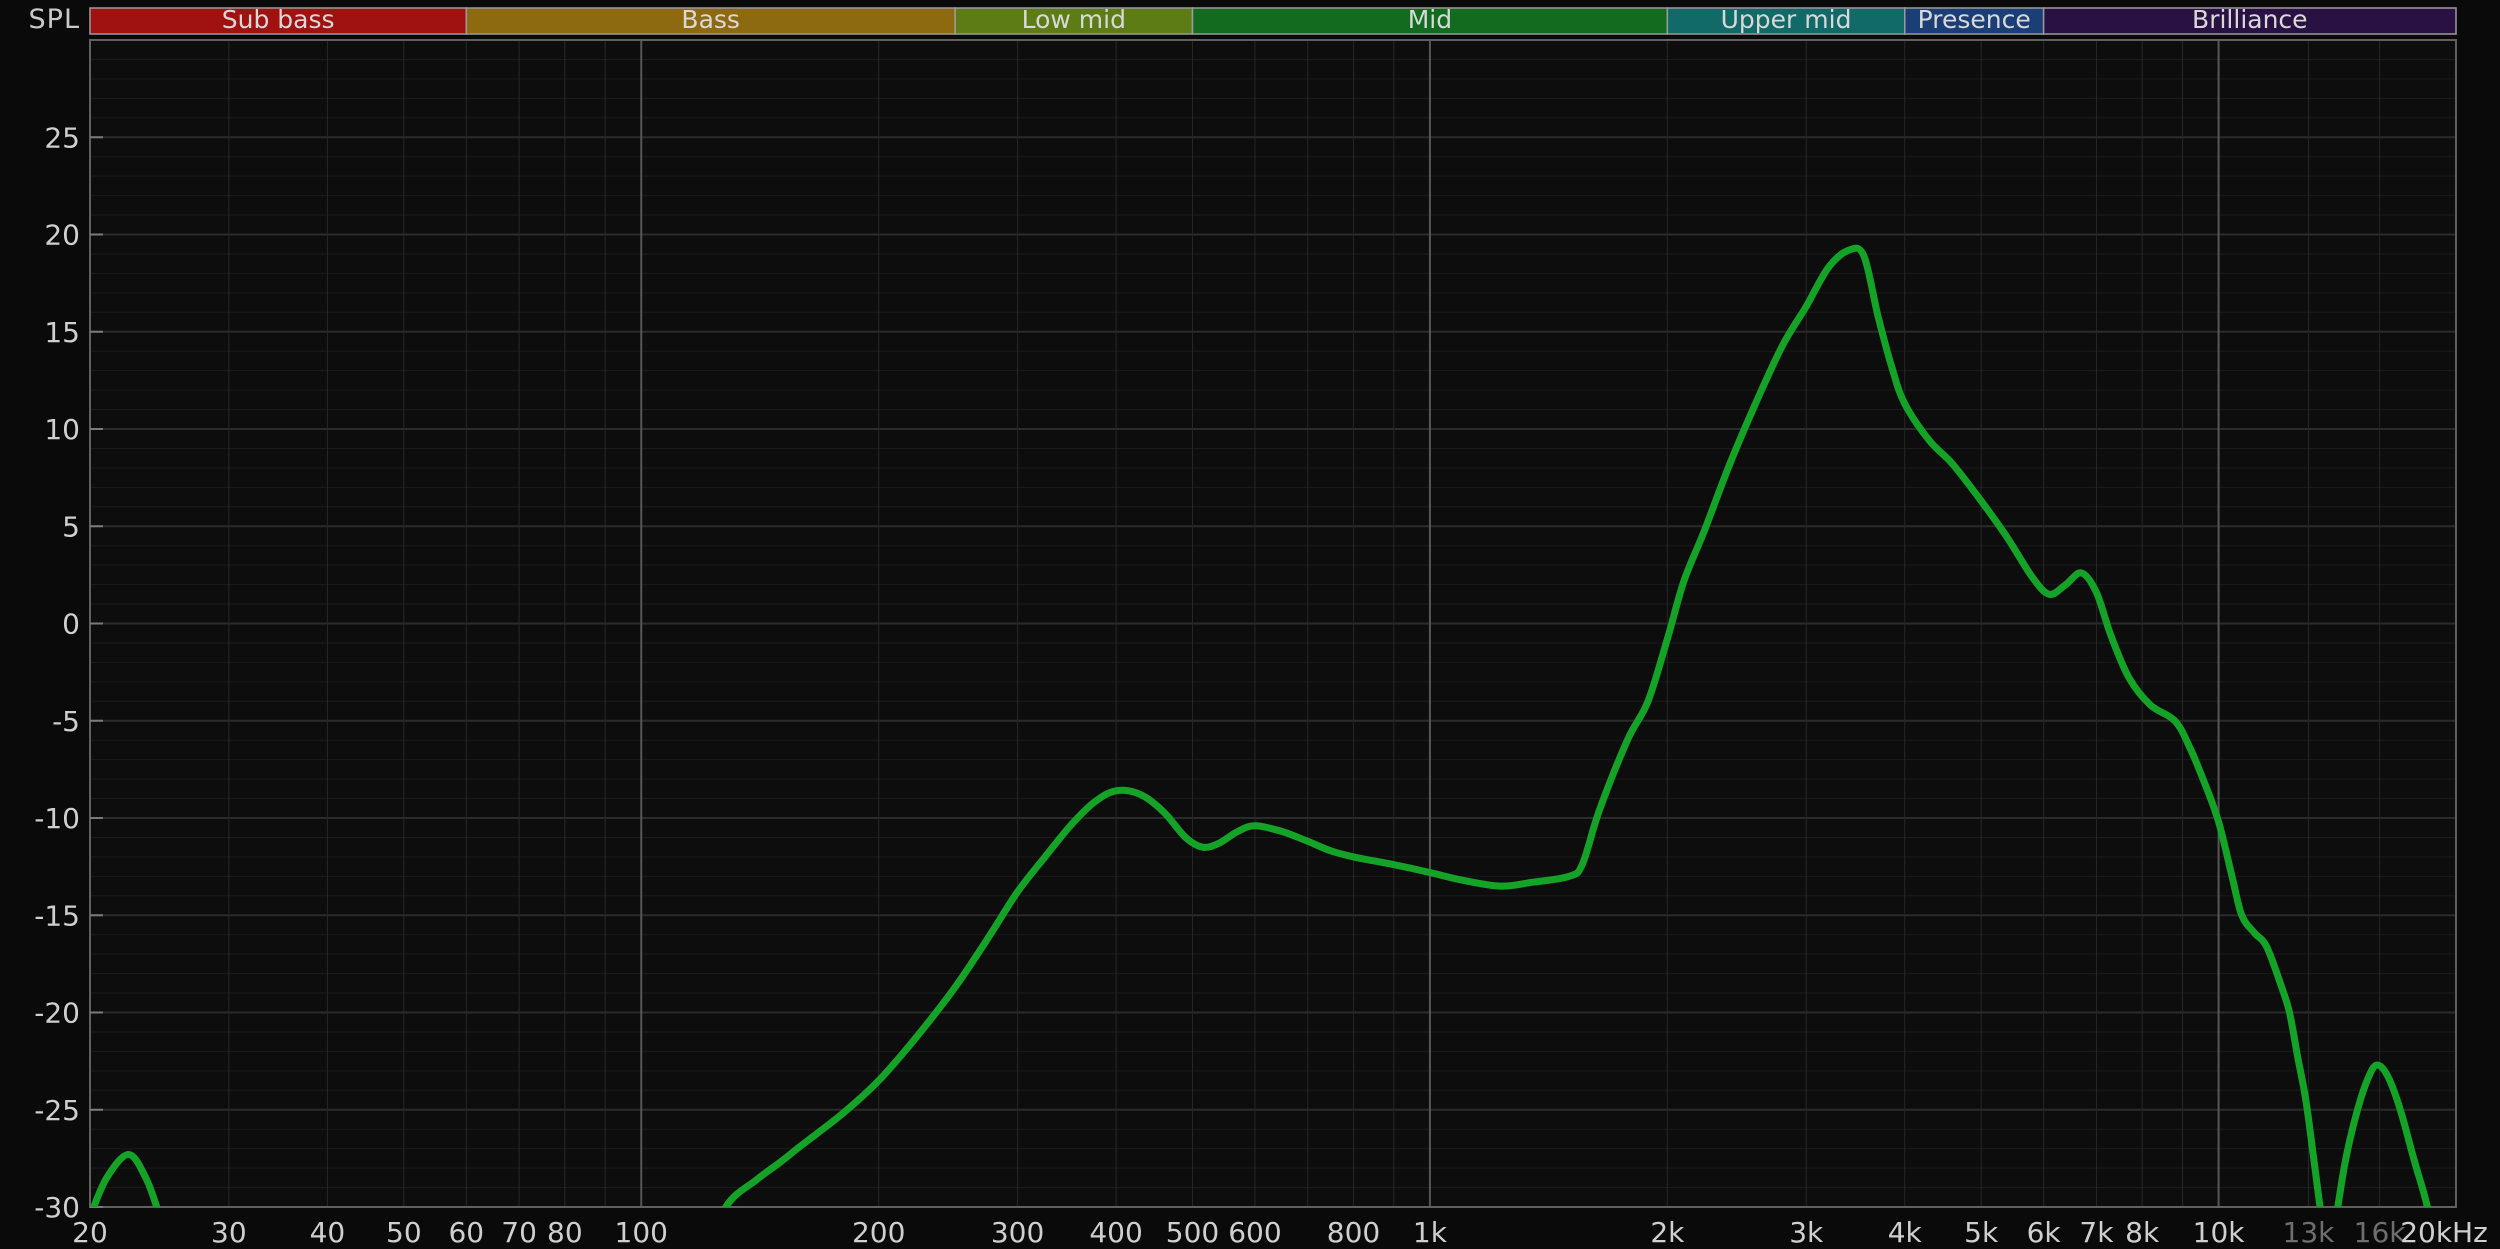 The width and height of the screenshot is (2500, 1249). I want to click on y-axis-label: -5, so click(66, 721).